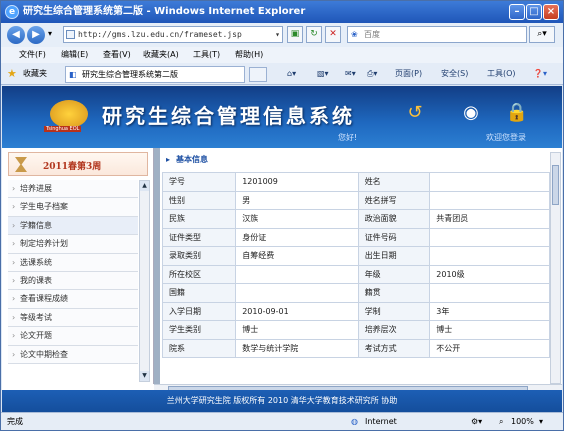 The image size is (564, 431). I want to click on field-label: 录取类别, so click(199, 256).